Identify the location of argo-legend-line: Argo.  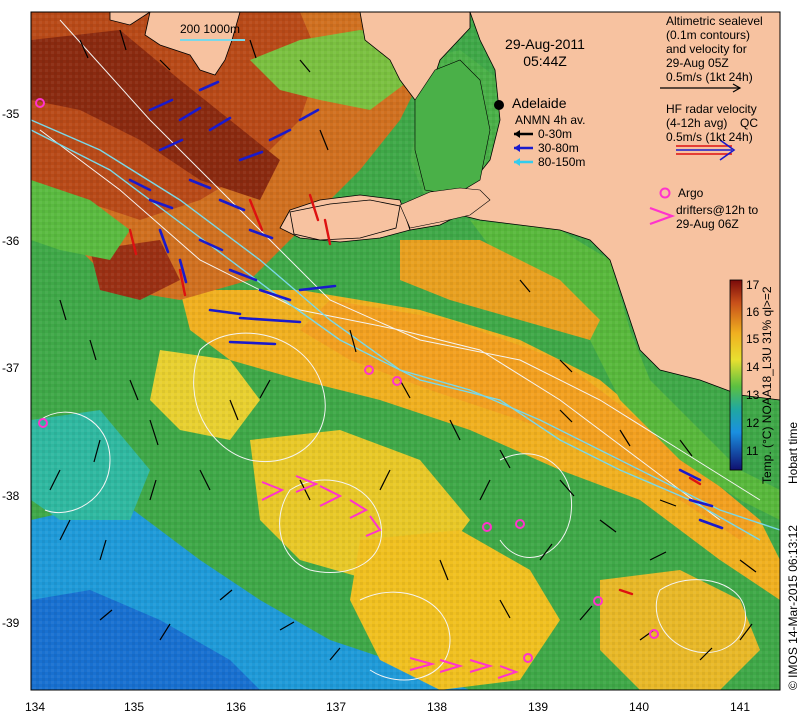
(691, 193).